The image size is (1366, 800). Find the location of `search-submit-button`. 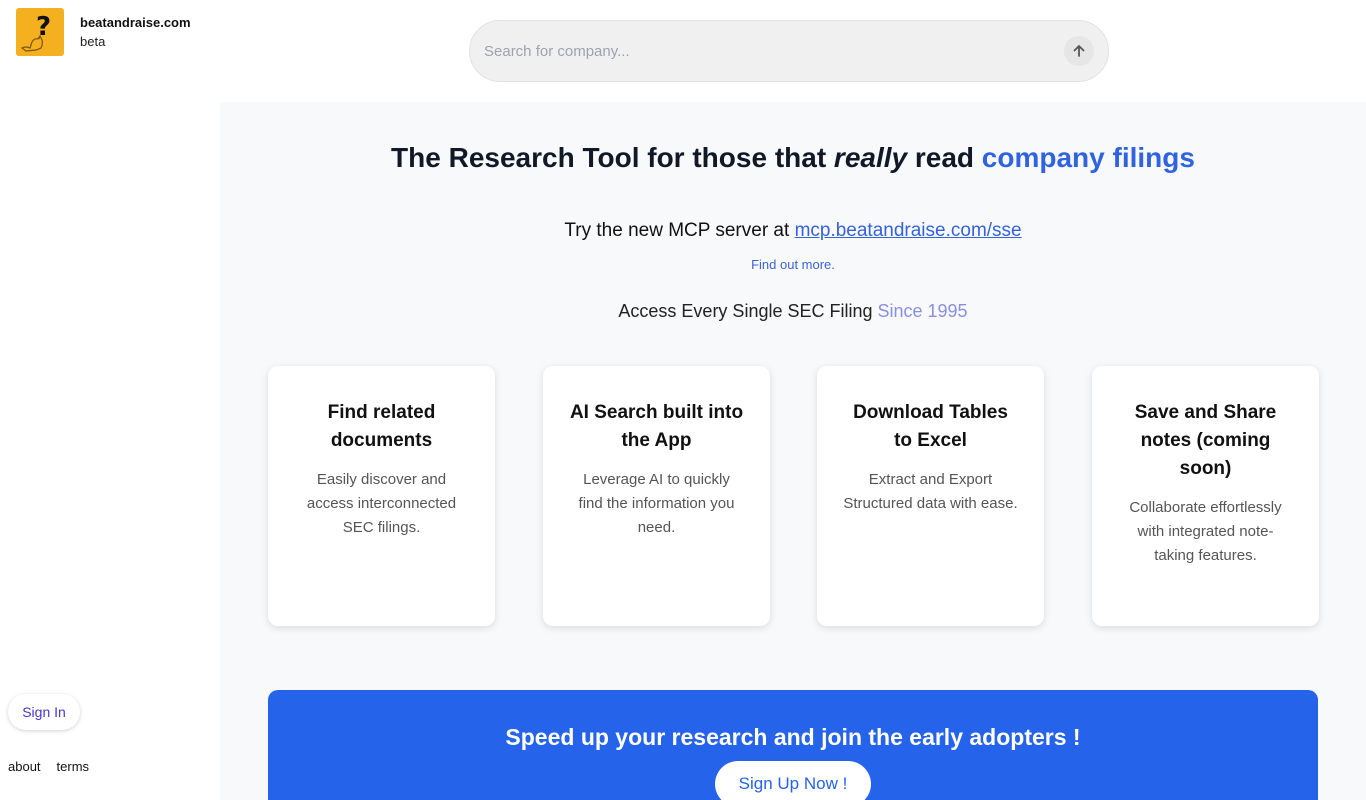

search-submit-button is located at coordinates (1079, 51).